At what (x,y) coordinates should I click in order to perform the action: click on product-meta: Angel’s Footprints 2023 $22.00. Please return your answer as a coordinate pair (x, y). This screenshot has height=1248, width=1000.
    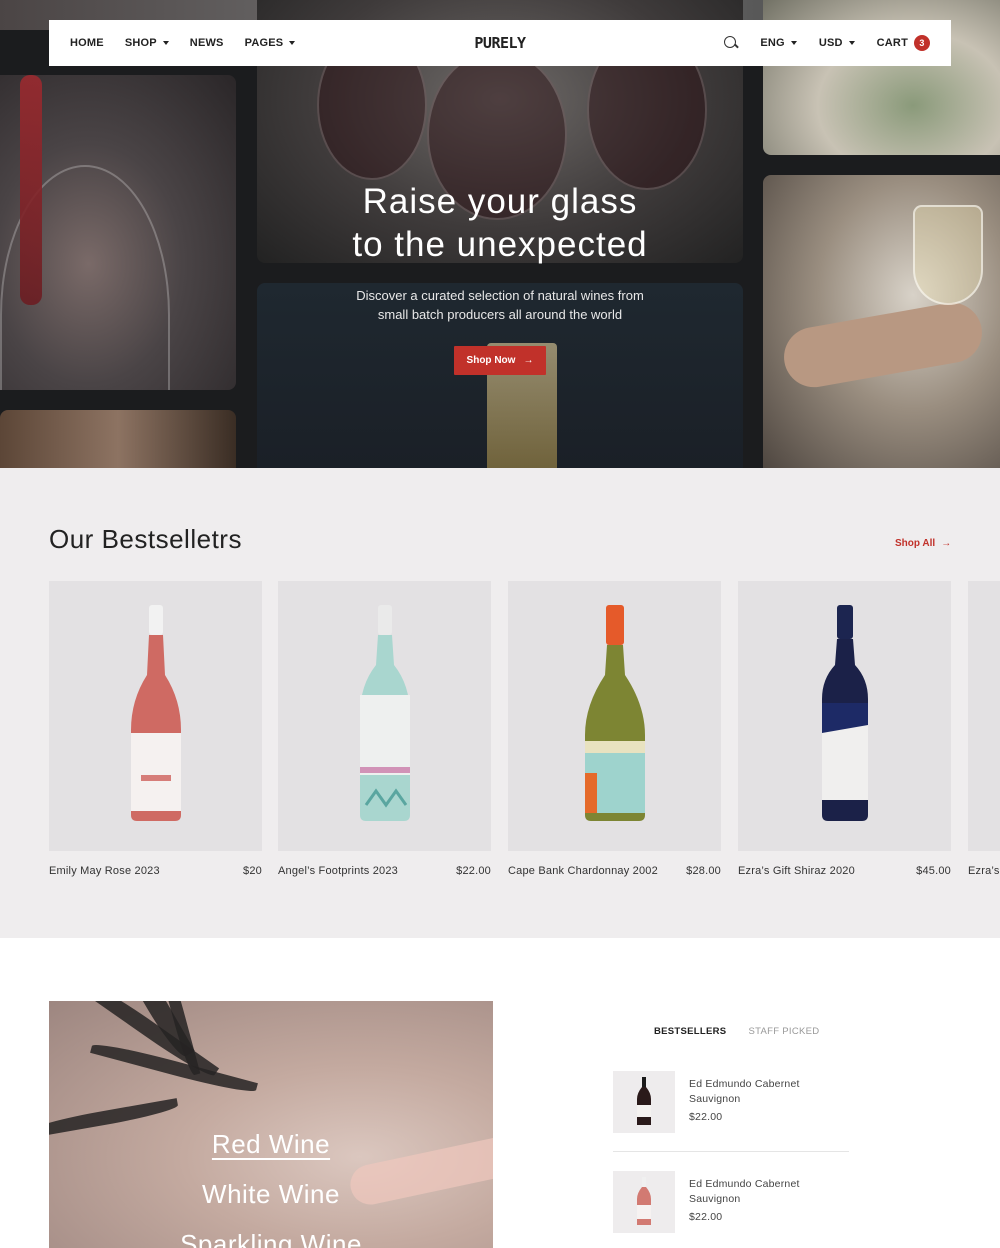
    Looking at the image, I should click on (384, 871).